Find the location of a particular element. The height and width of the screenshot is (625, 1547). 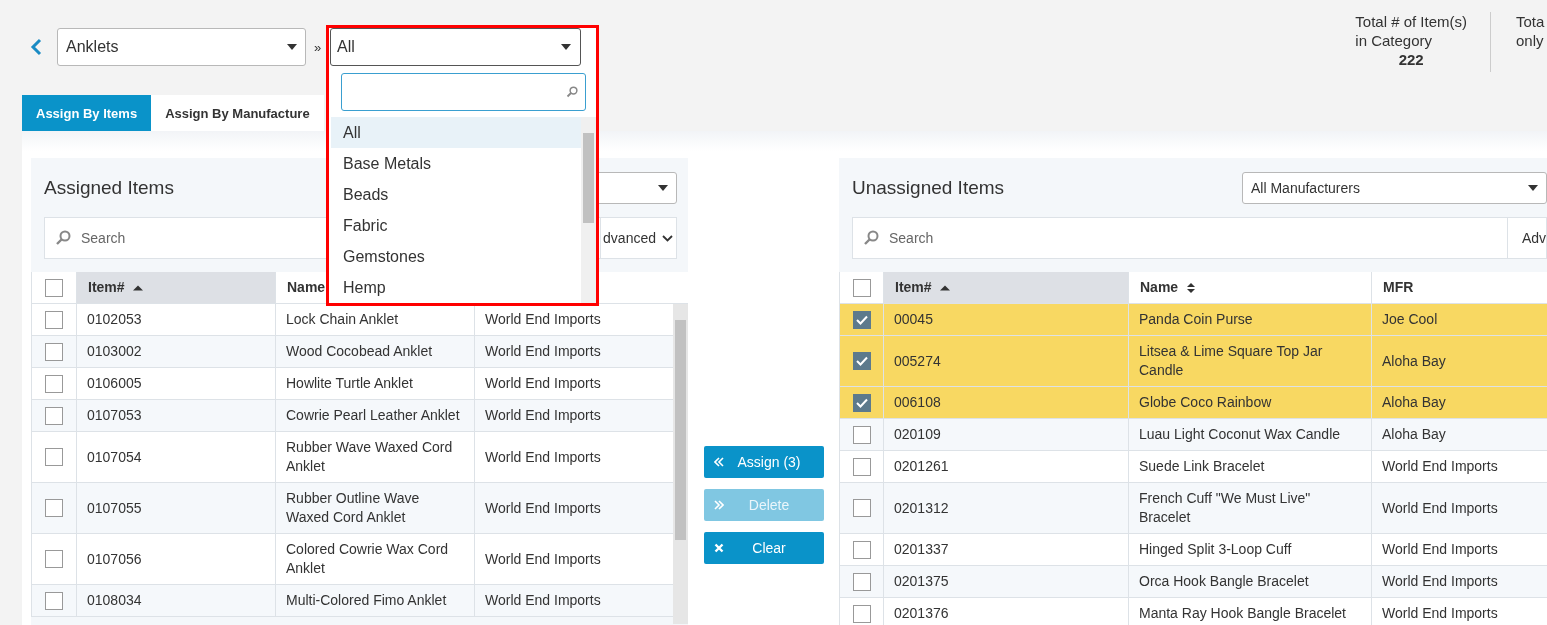

stat-label: Total # of Item(s) is located at coordinates (1411, 21).